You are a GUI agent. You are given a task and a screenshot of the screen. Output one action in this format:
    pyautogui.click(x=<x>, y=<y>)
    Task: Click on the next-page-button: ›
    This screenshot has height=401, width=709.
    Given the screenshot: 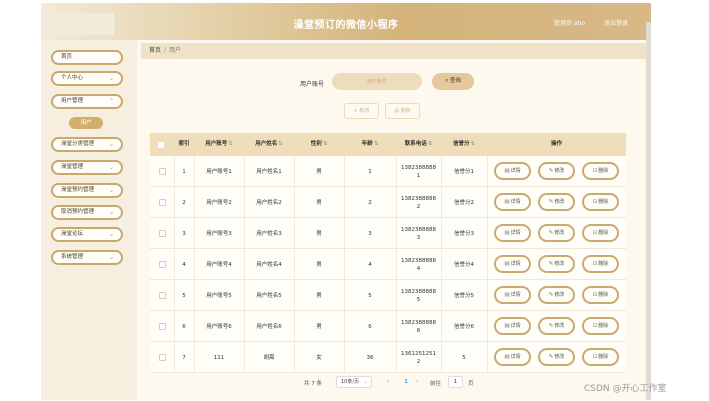 What is the action you would take?
    pyautogui.click(x=417, y=382)
    